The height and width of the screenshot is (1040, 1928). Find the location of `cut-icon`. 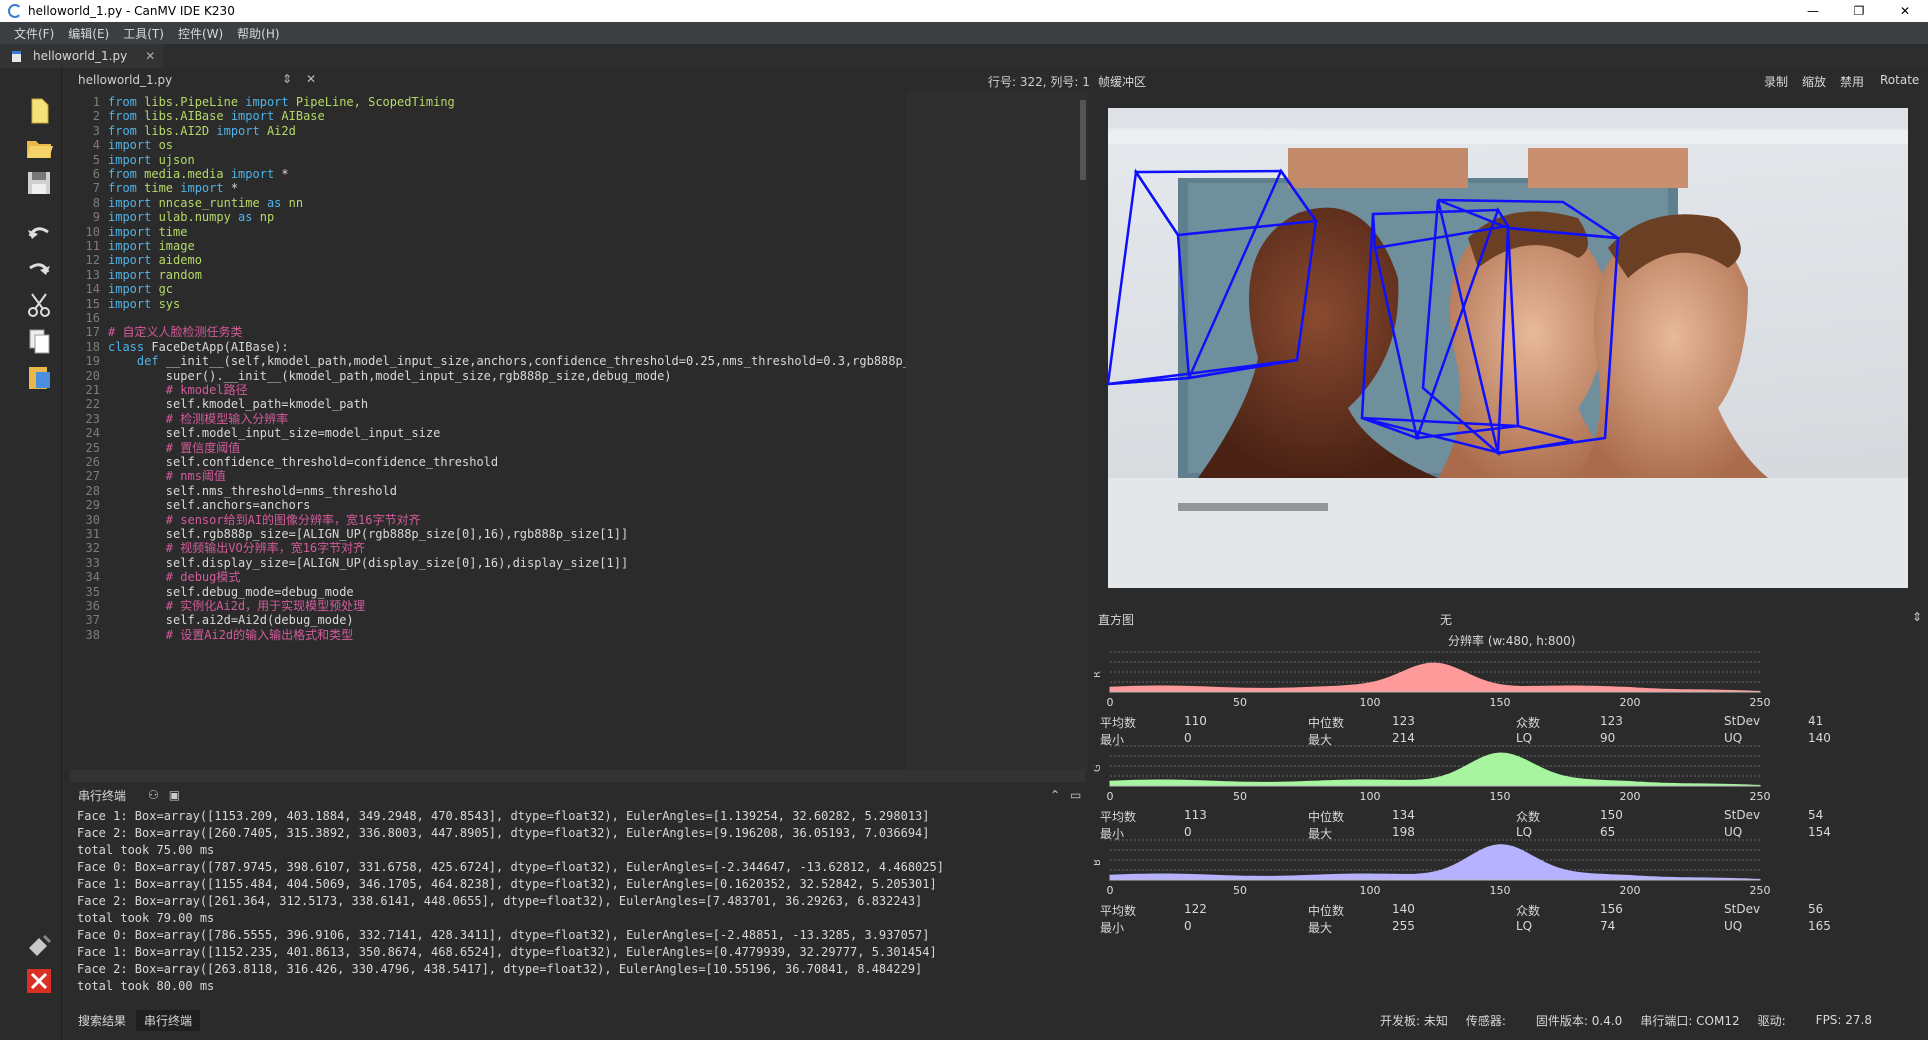

cut-icon is located at coordinates (39, 305).